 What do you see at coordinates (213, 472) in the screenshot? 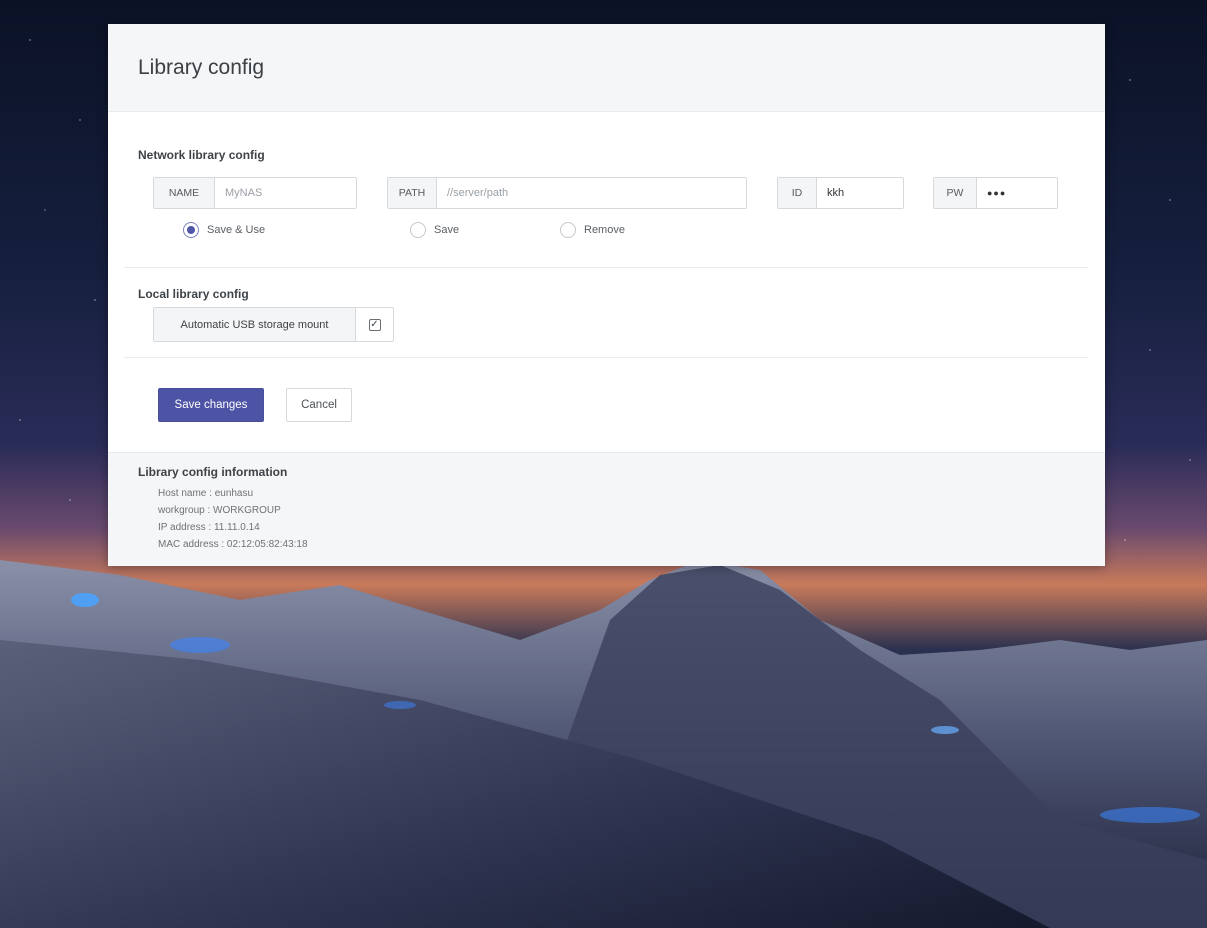
I see `info-title: Library config information` at bounding box center [213, 472].